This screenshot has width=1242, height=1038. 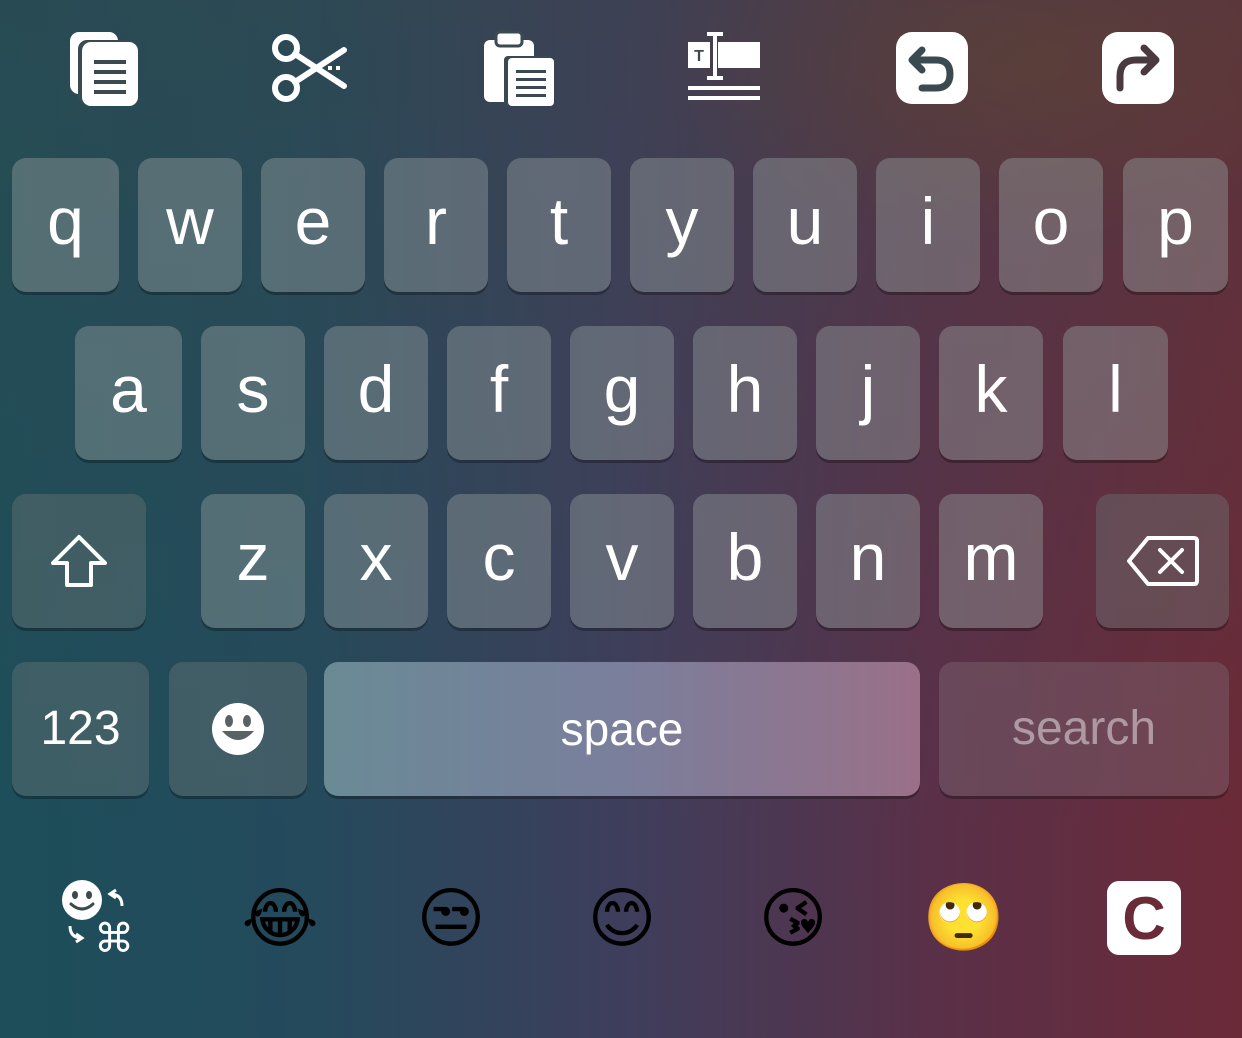 I want to click on key-j: j, so click(x=868, y=393).